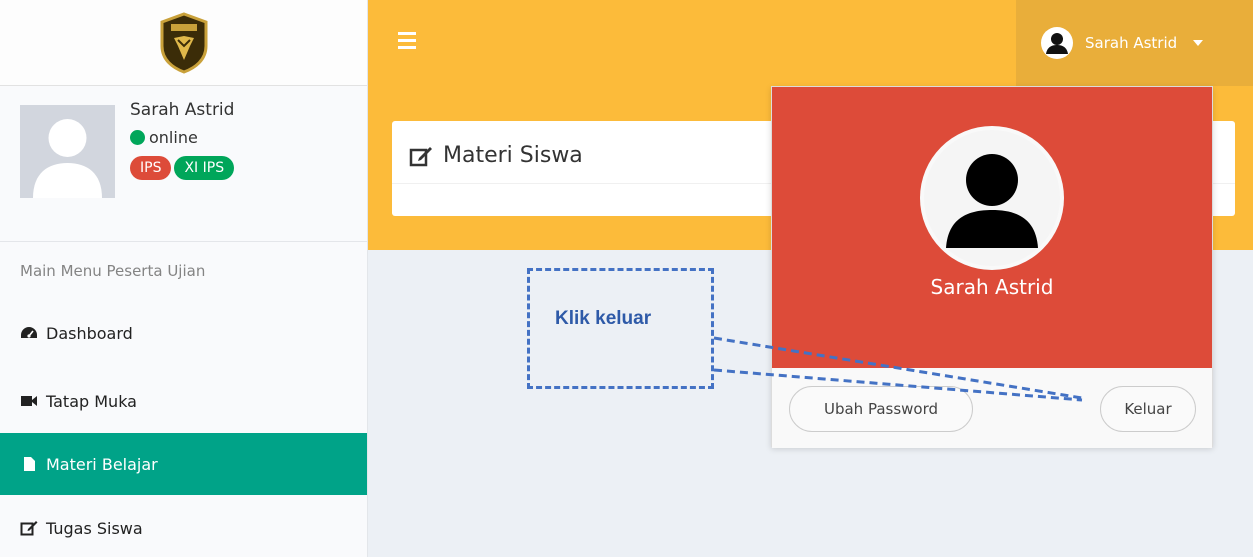 The image size is (1253, 557). I want to click on profile-avatar-icon, so click(992, 198).